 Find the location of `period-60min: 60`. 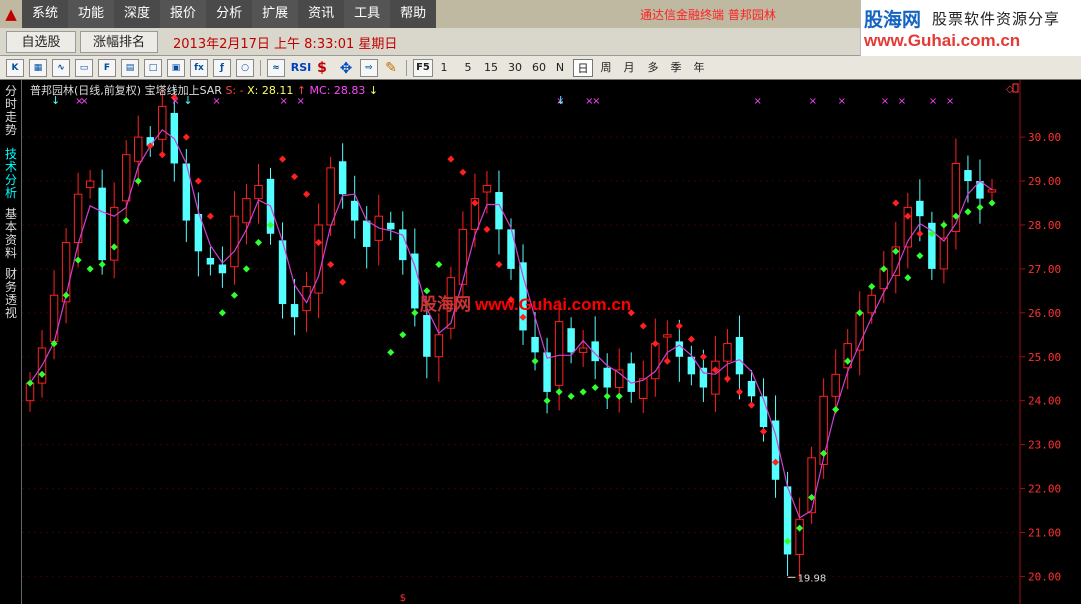

period-60min: 60 is located at coordinates (539, 68).